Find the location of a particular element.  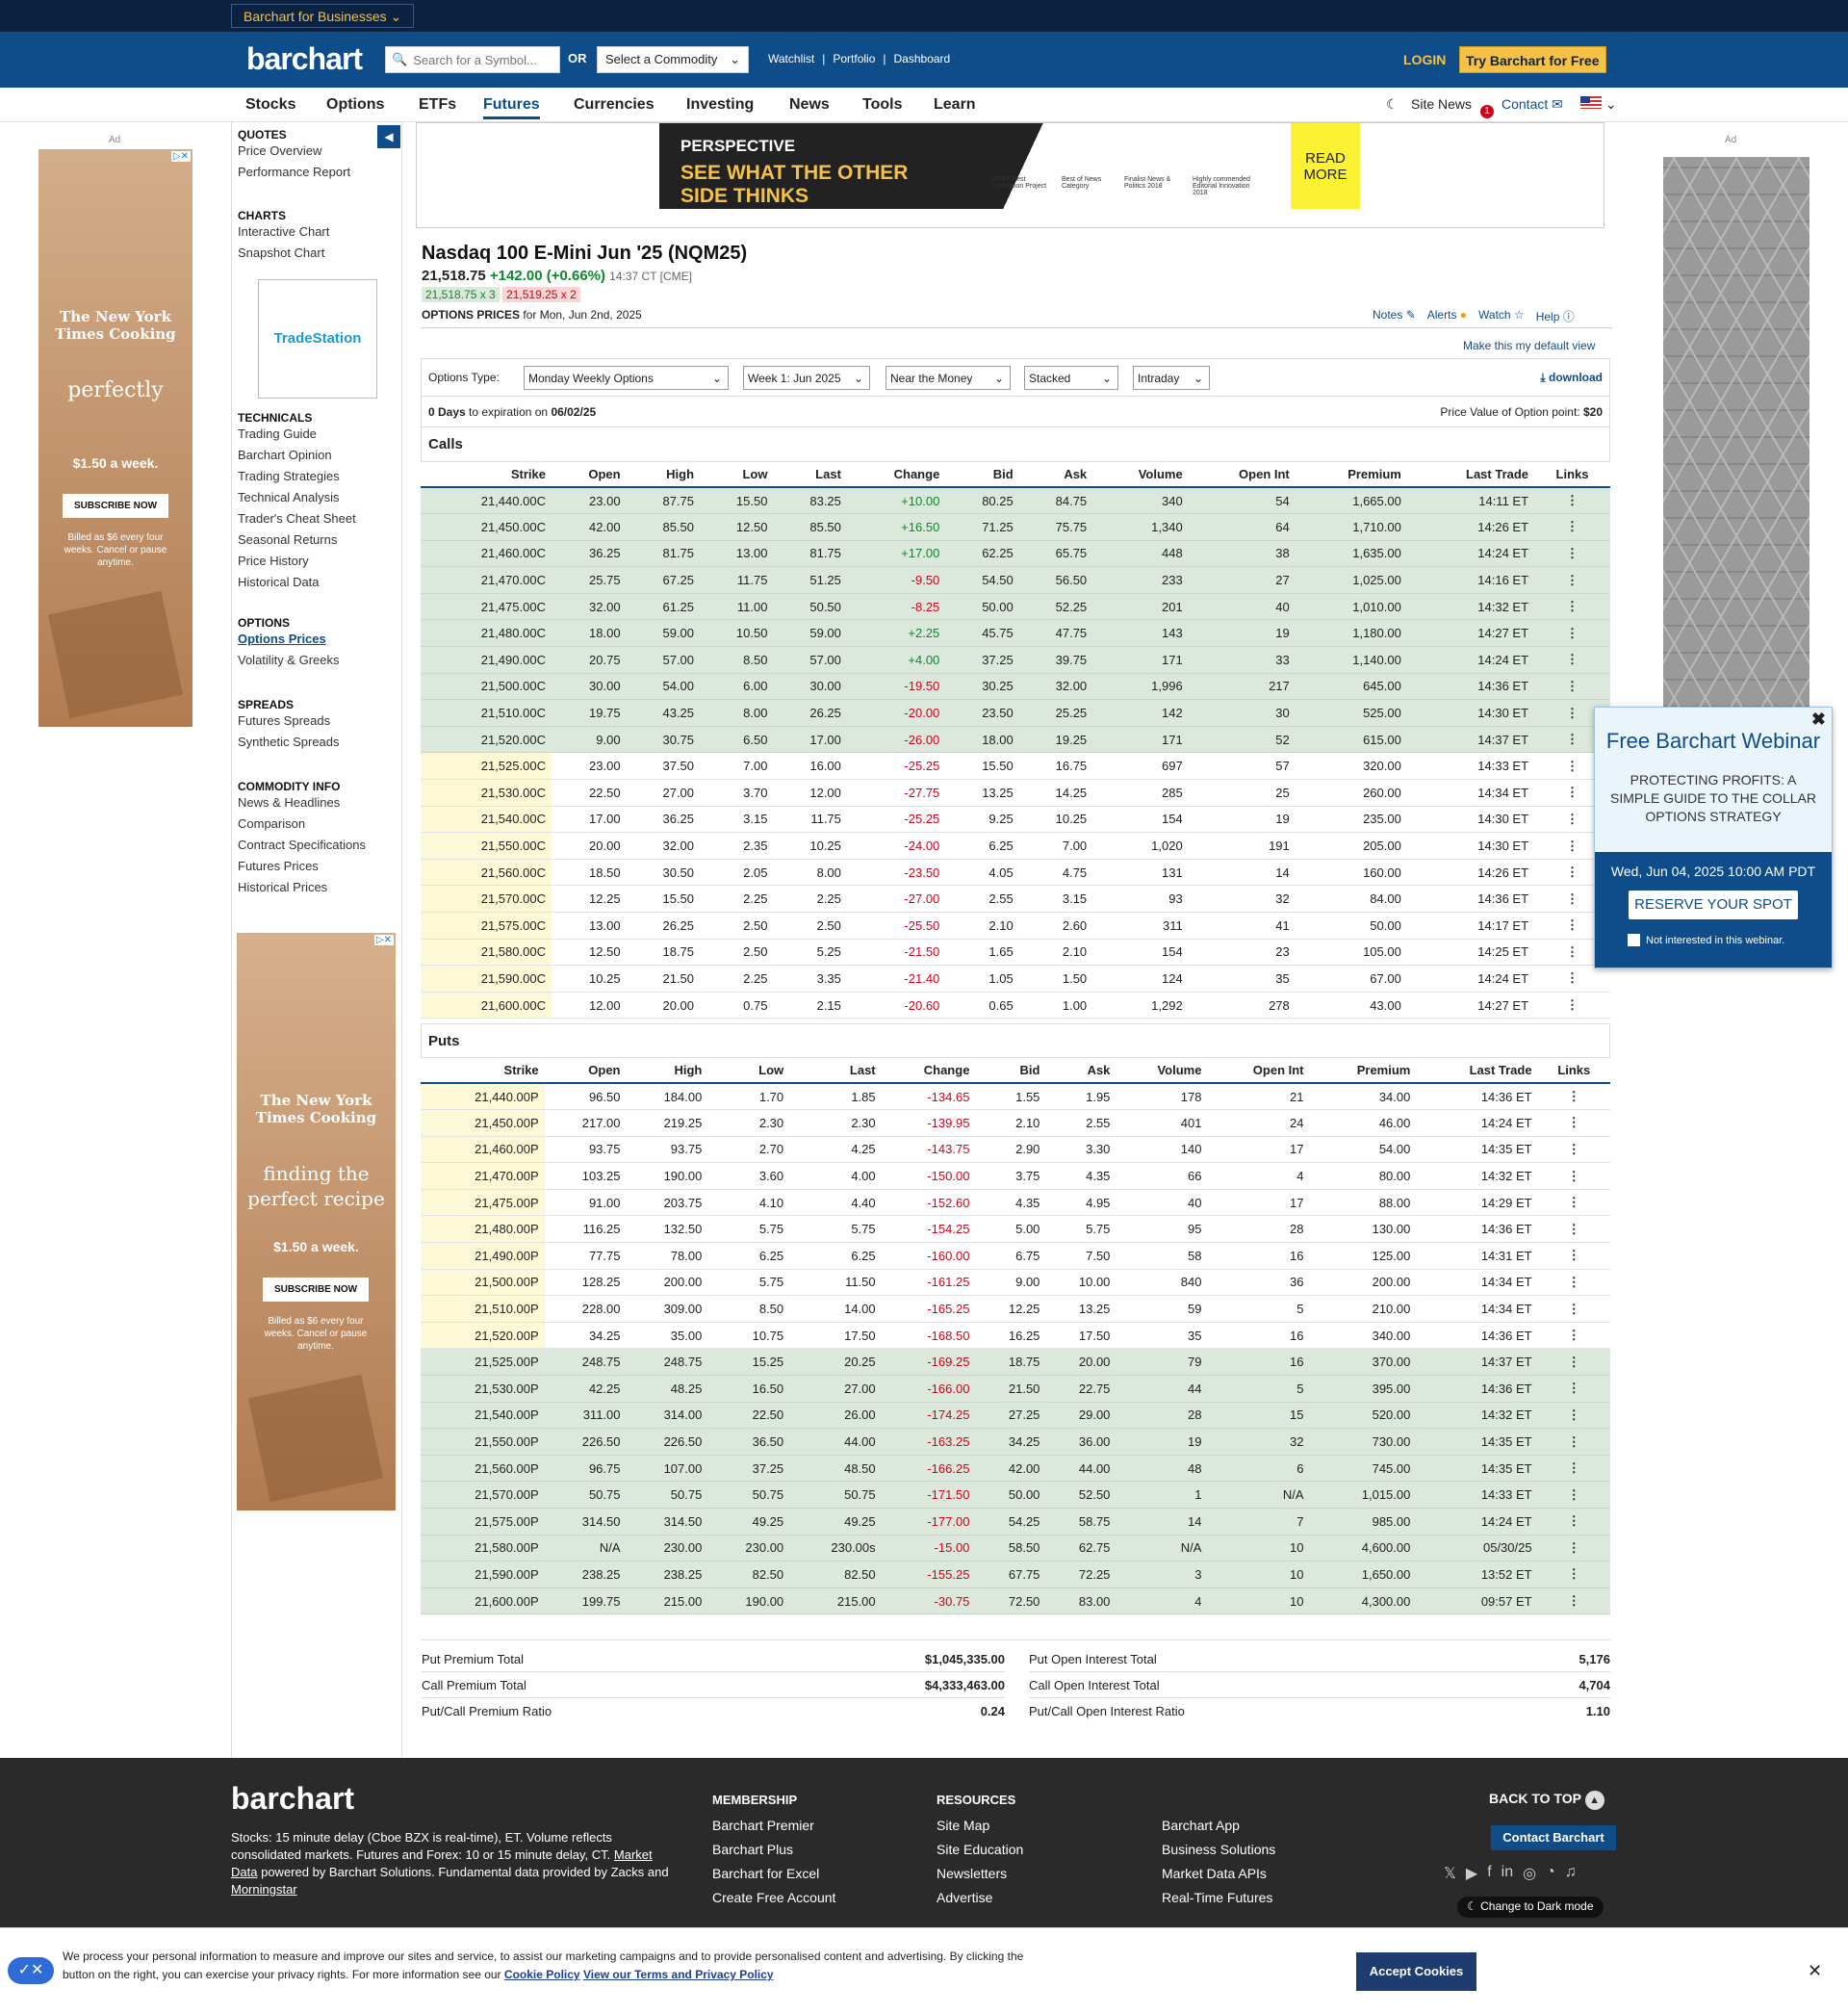

col-header-volume: Volume is located at coordinates (1140, 475).